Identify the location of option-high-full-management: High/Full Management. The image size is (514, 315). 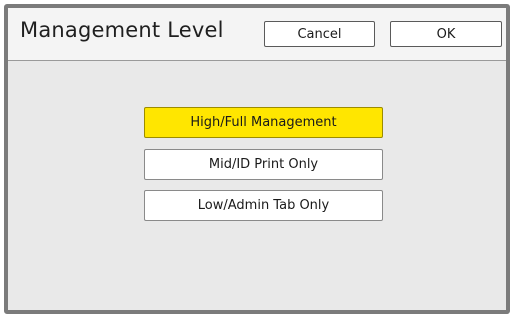
(263, 122).